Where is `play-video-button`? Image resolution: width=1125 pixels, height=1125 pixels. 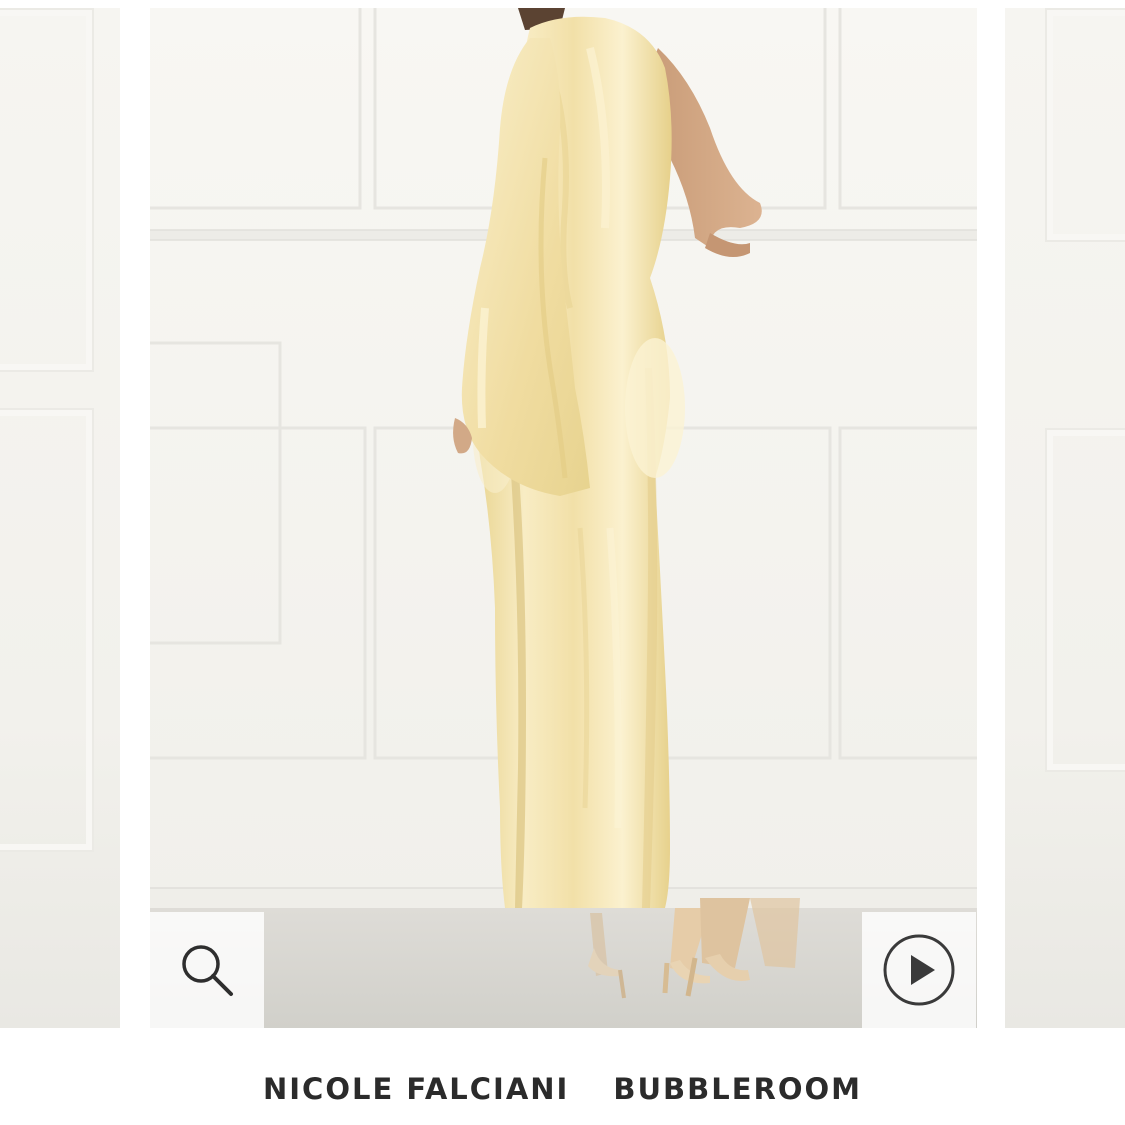 play-video-button is located at coordinates (919, 970).